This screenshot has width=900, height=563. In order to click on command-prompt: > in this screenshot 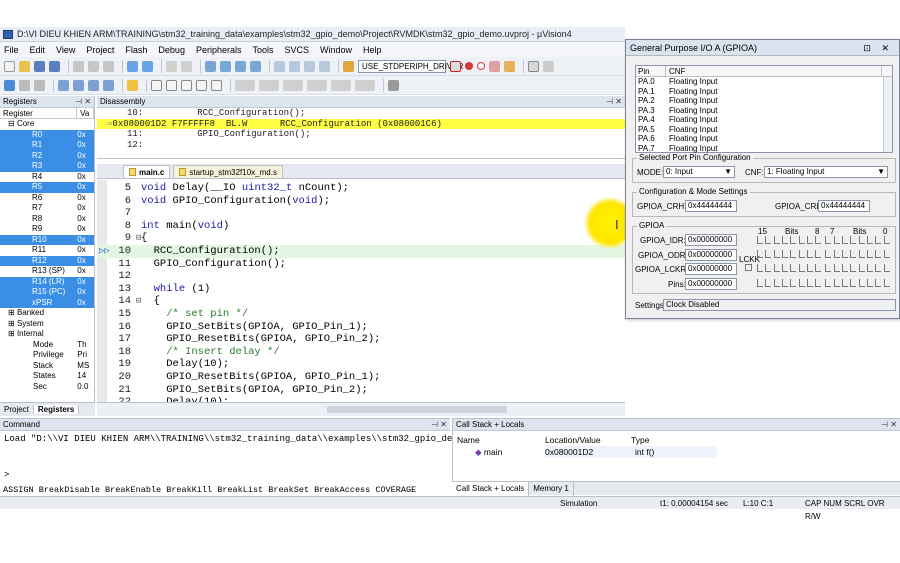, I will do `click(6, 475)`.